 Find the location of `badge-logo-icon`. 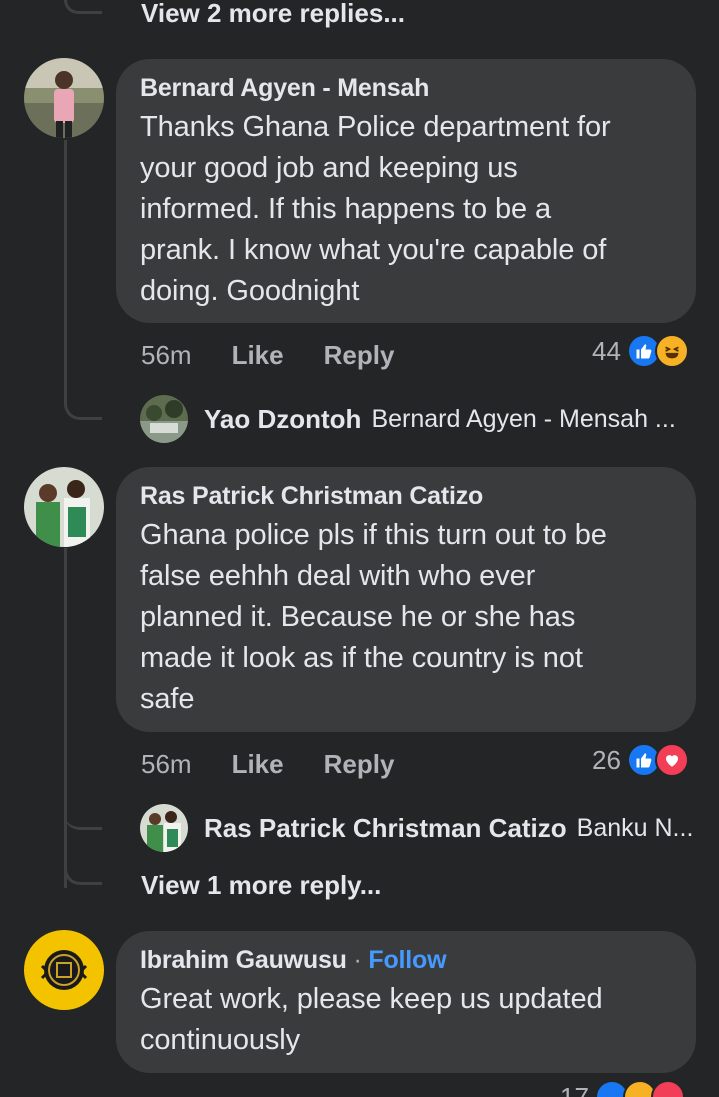

badge-logo-icon is located at coordinates (64, 970).